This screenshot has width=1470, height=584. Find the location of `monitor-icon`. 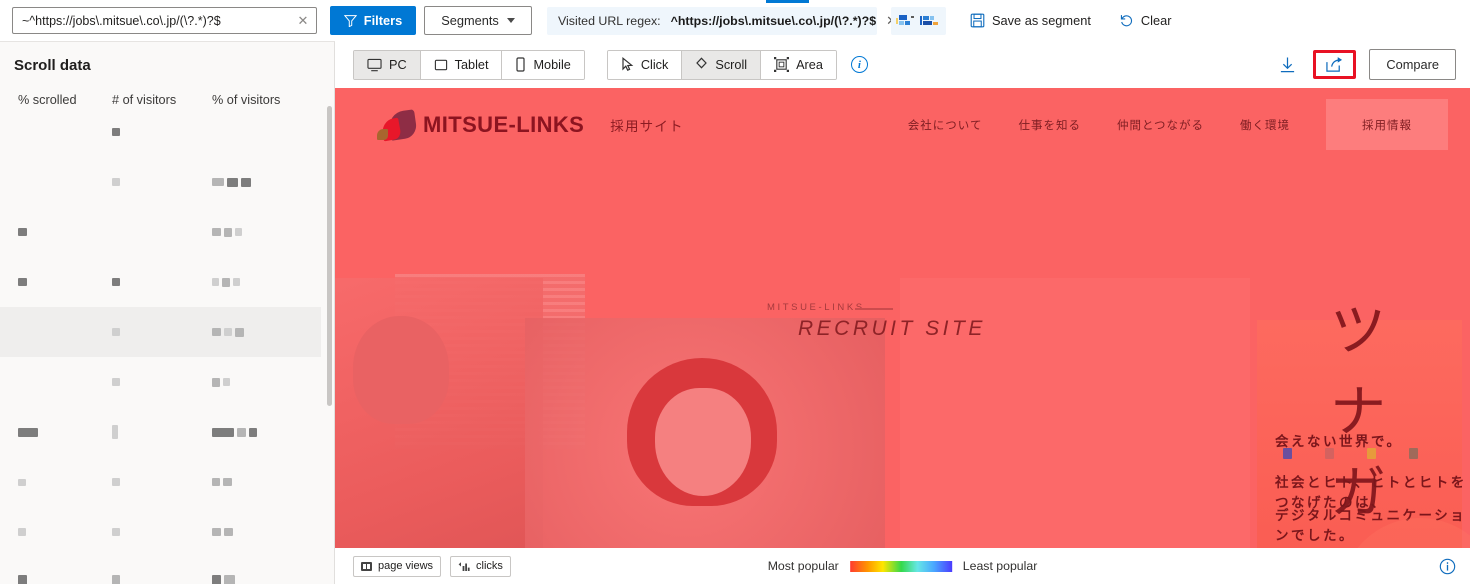

monitor-icon is located at coordinates (374, 65).